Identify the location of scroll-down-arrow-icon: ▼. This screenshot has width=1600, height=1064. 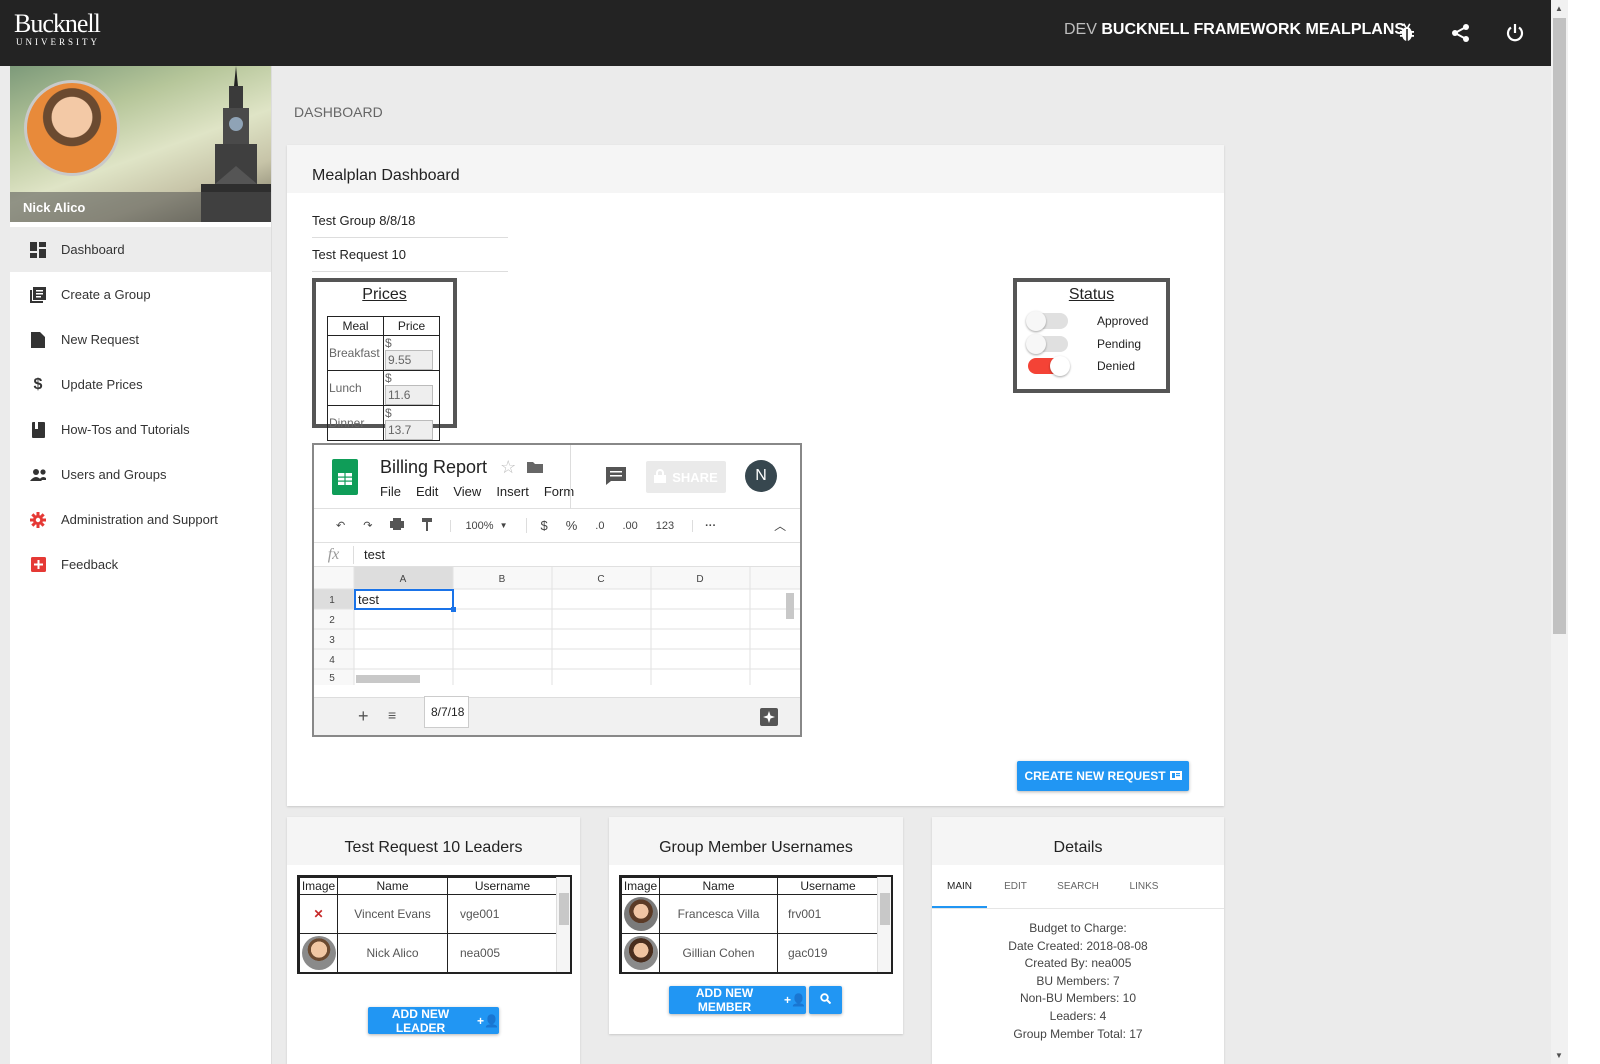
(1559, 1055).